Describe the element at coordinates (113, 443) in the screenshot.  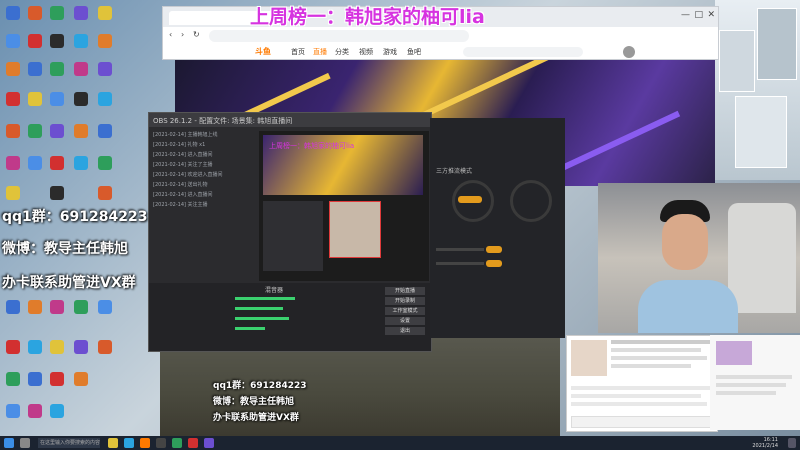
I see `file-explorer-icon` at that location.